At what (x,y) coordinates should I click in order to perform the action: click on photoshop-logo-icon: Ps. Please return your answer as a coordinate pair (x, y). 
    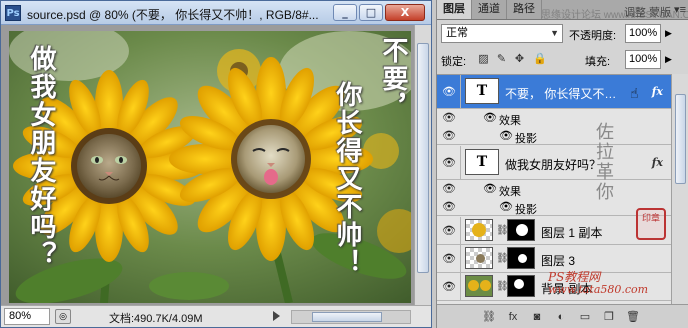
    Looking at the image, I should click on (13, 13).